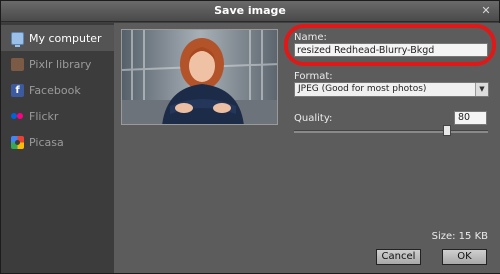 The width and height of the screenshot is (500, 274). What do you see at coordinates (17, 90) in the screenshot?
I see `facebook-icon: f` at bounding box center [17, 90].